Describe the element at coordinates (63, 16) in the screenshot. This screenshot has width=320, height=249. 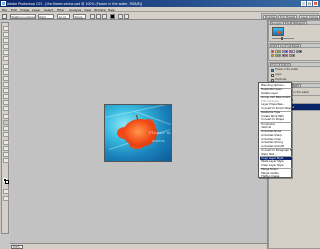
I see `font-size-select: 12 pt` at that location.